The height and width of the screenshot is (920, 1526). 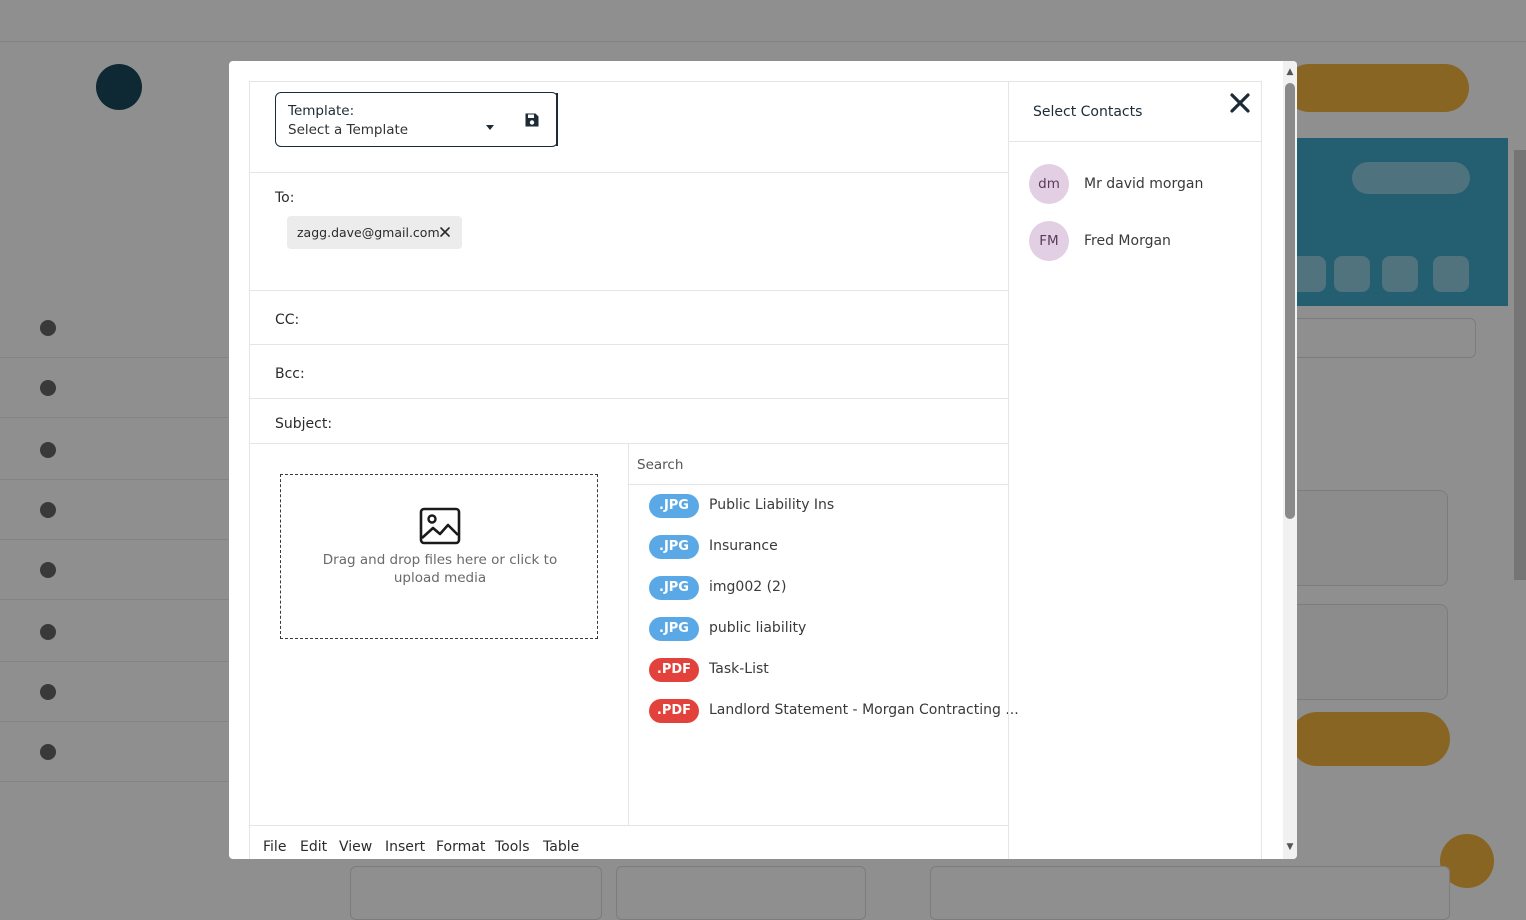 What do you see at coordinates (561, 847) in the screenshot?
I see `menu-table: Table` at bounding box center [561, 847].